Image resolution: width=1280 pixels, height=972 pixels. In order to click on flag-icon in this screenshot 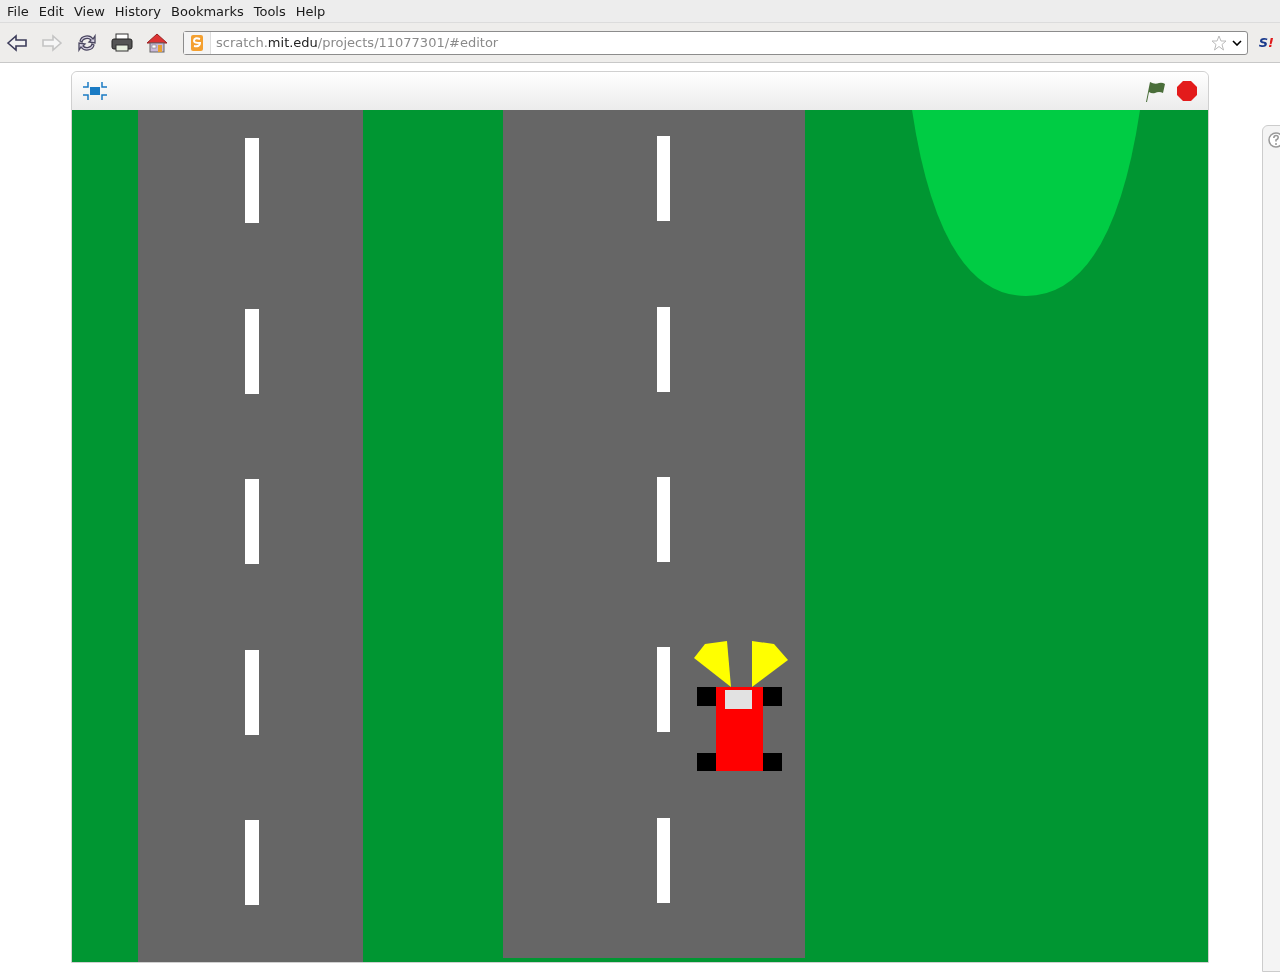, I will do `click(1155, 91)`.